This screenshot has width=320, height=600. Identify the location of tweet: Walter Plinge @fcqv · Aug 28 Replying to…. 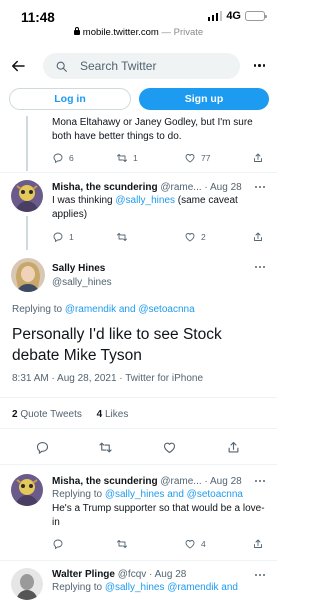
(138, 583).